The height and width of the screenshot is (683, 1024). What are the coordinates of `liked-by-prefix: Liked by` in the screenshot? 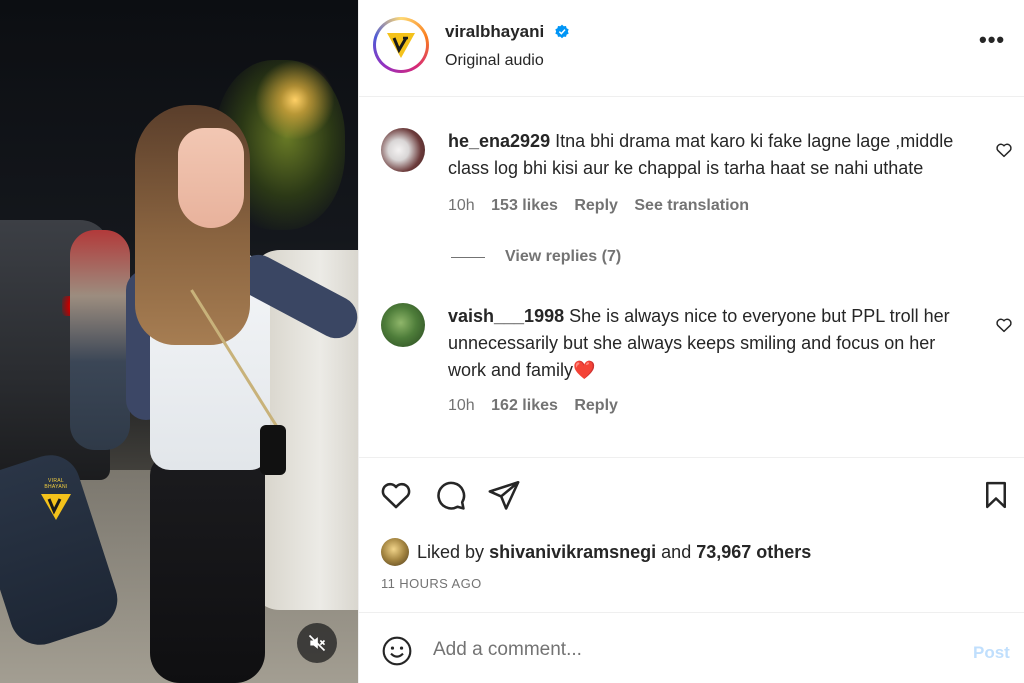 It's located at (451, 551).